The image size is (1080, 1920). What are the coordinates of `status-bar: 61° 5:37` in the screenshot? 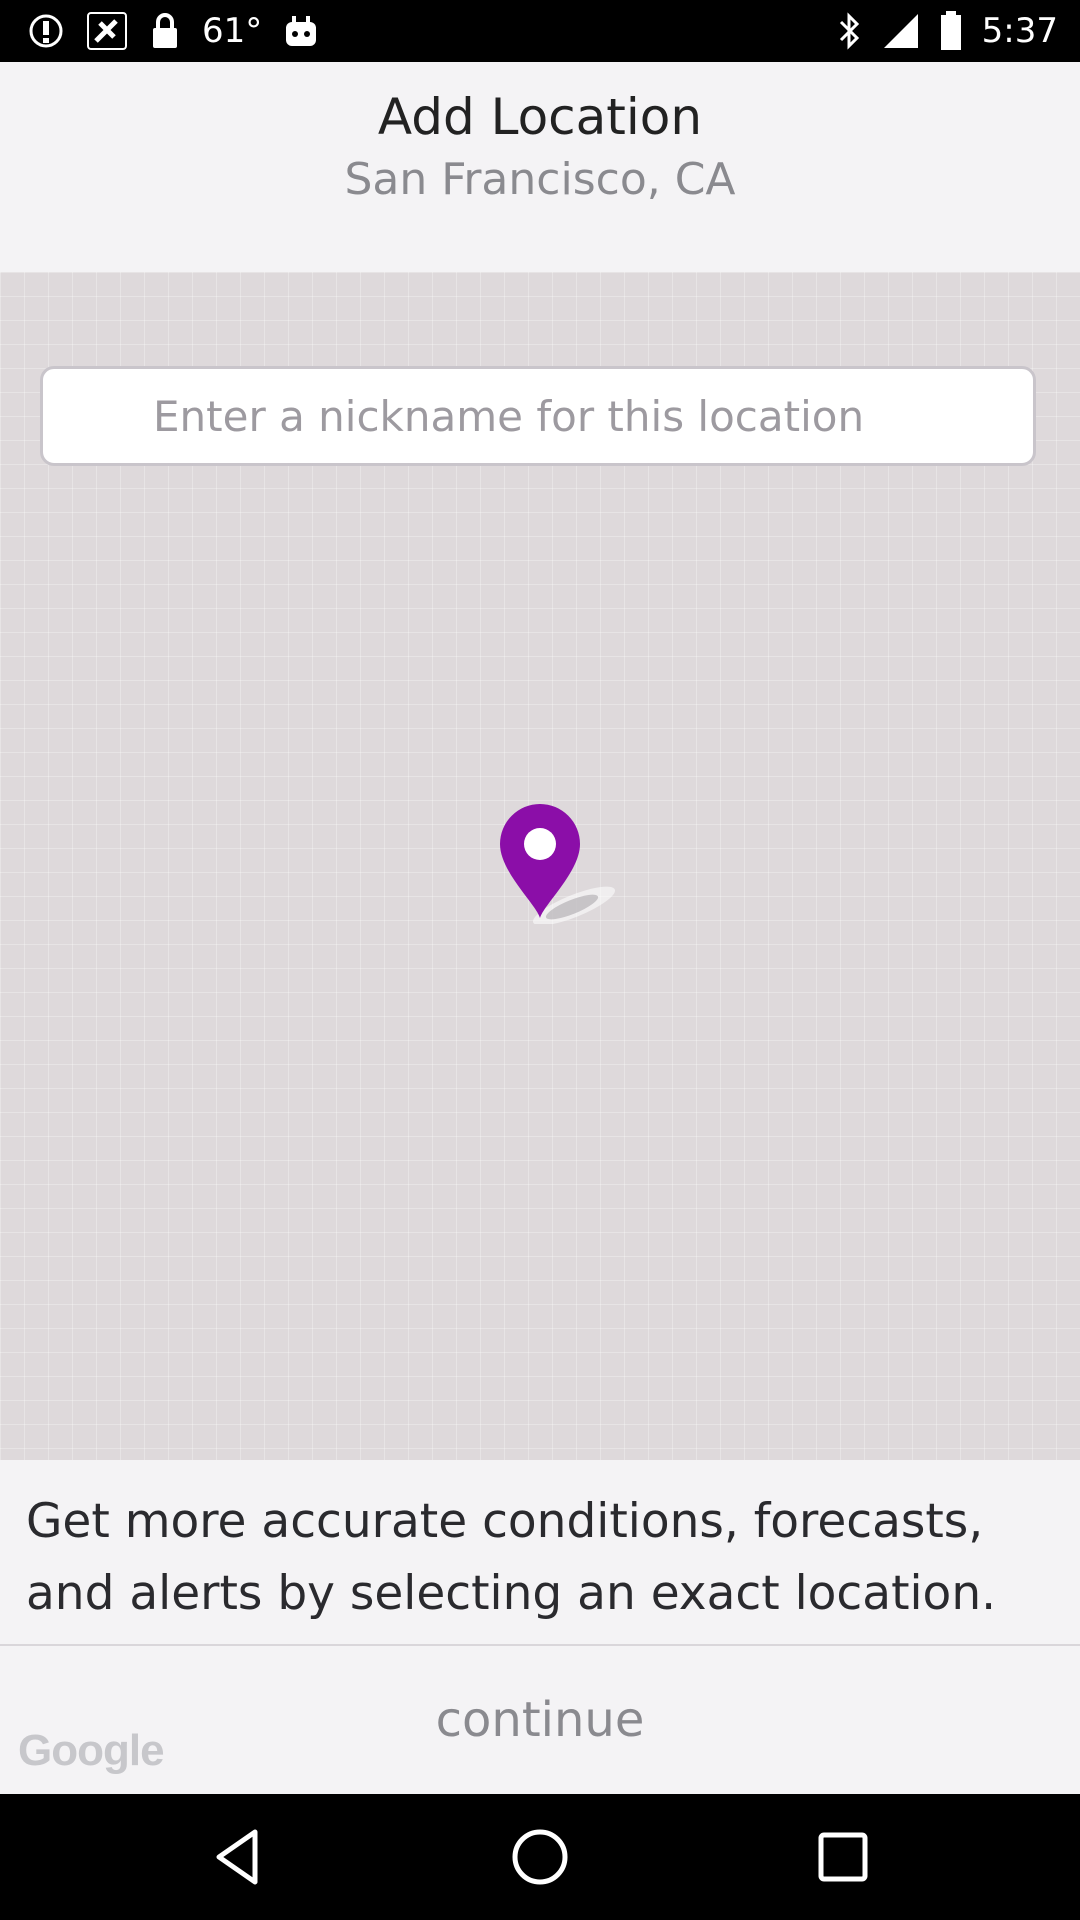 It's located at (540, 31).